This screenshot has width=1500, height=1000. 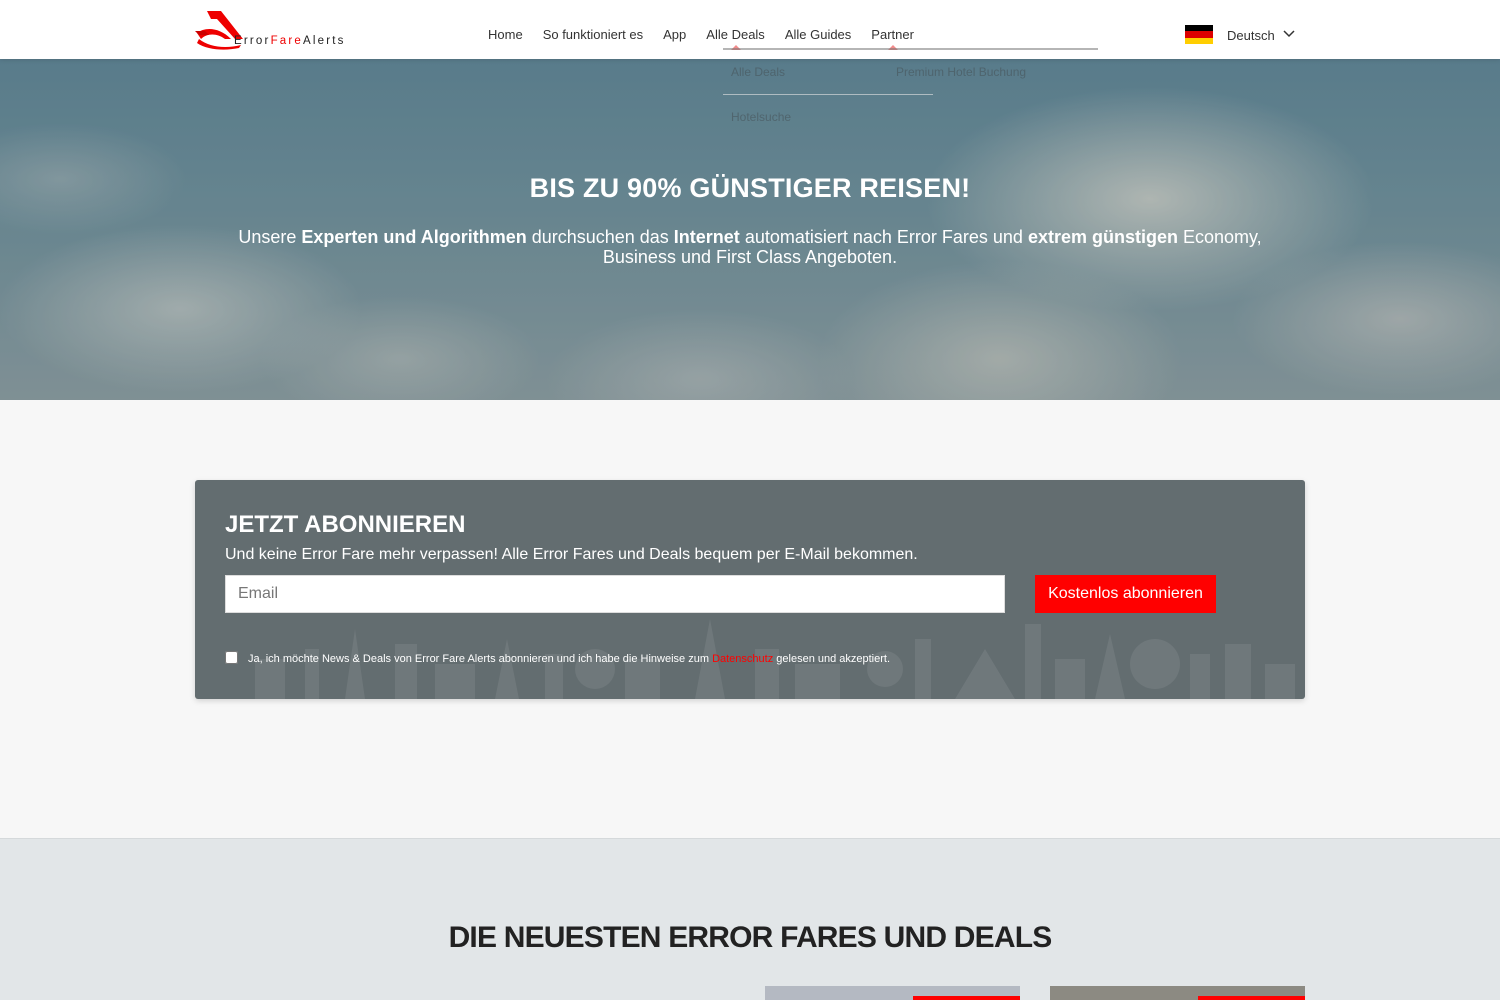 I want to click on nav-item-partner-label: Partner, so click(x=892, y=34).